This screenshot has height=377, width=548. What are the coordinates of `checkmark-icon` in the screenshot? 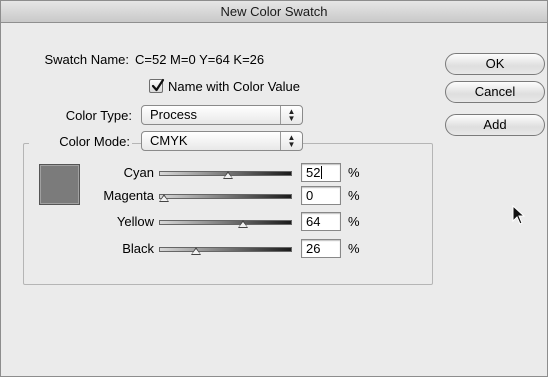 It's located at (158, 85).